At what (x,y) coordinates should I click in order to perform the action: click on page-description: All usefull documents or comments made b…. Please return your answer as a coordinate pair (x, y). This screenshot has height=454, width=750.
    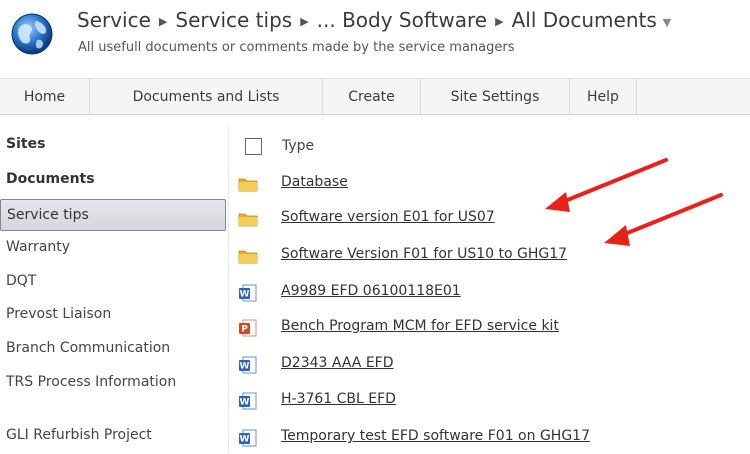
    Looking at the image, I should click on (296, 47).